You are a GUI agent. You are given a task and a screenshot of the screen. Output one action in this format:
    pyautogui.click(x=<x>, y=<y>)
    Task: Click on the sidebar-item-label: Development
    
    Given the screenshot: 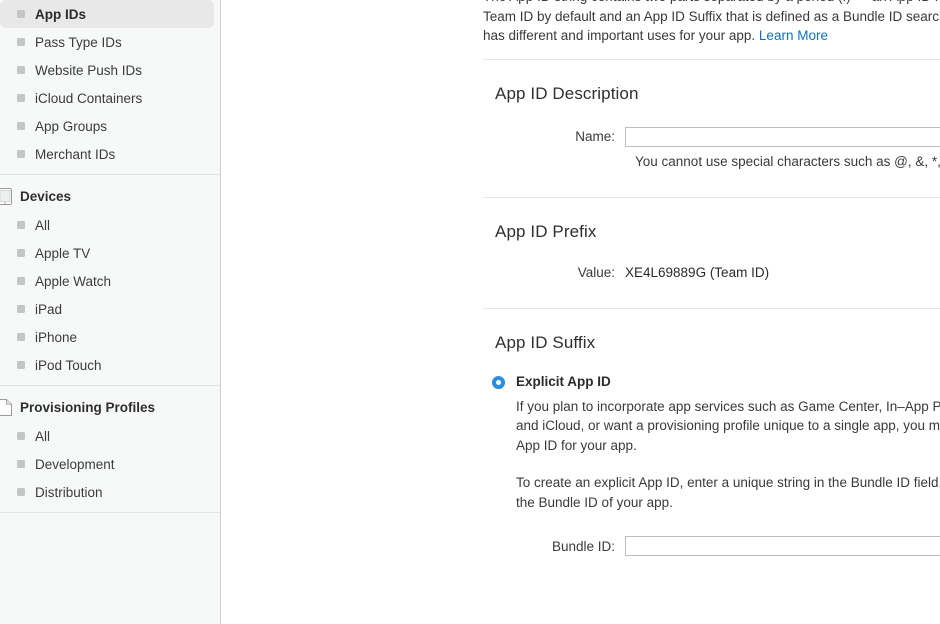 What is the action you would take?
    pyautogui.click(x=75, y=464)
    